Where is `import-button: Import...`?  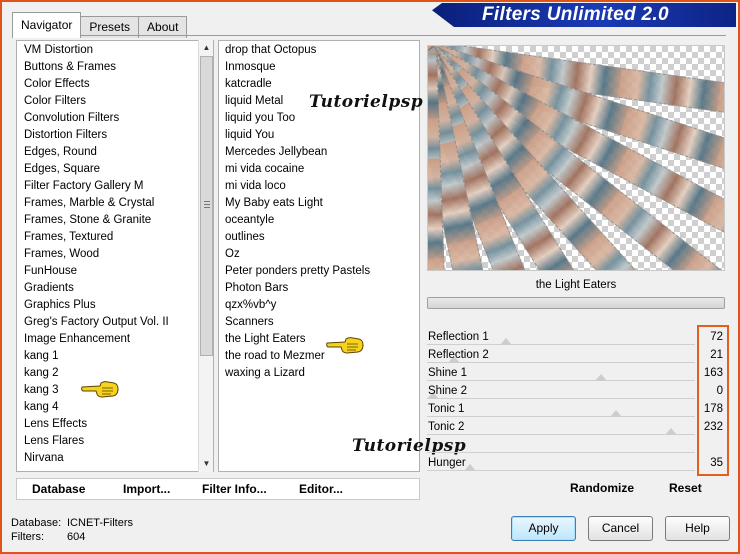 import-button: Import... is located at coordinates (146, 489).